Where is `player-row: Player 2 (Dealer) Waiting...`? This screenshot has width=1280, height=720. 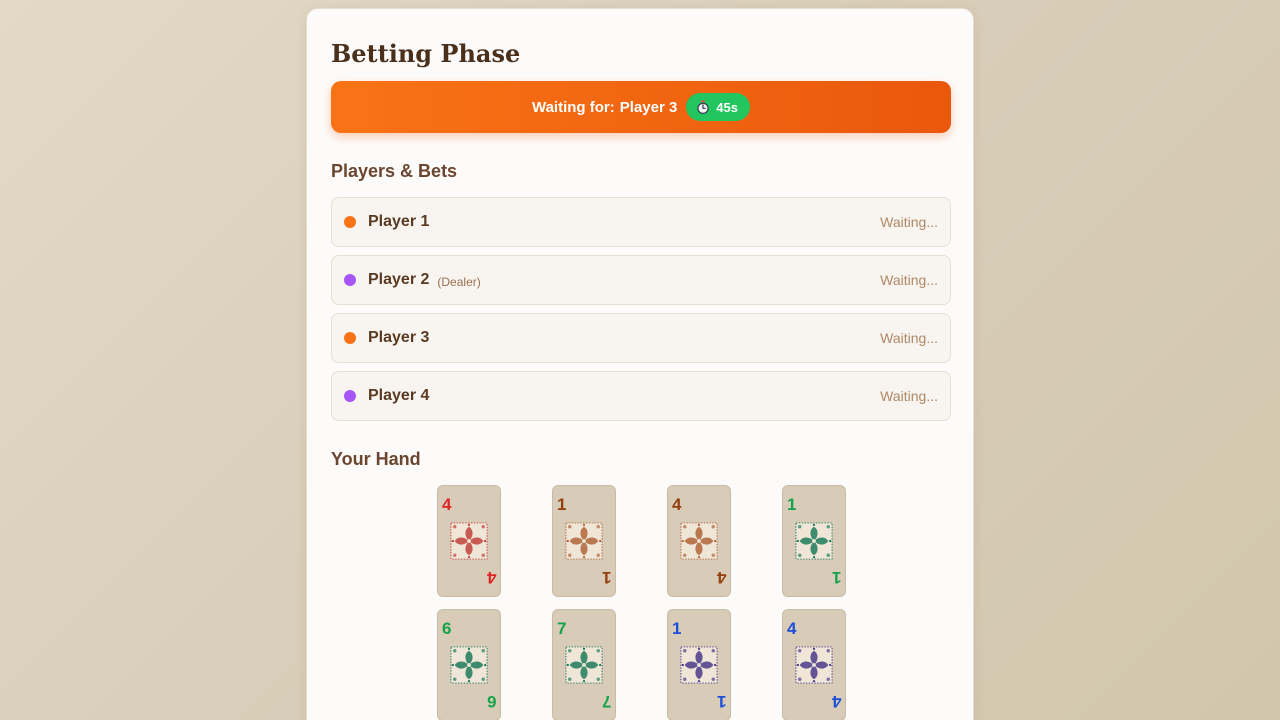 player-row: Player 2 (Dealer) Waiting... is located at coordinates (641, 280).